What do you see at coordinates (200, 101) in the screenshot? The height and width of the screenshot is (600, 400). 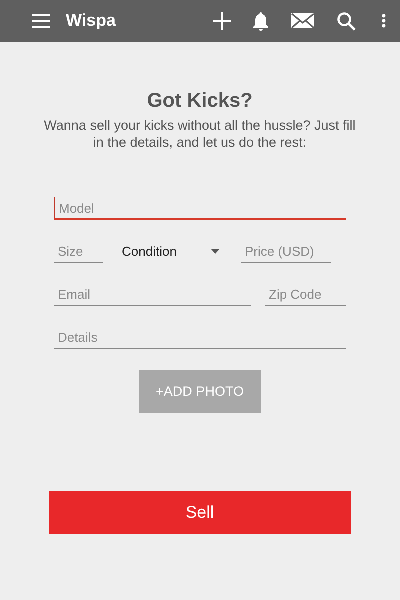 I see `heading: Got Kicks?` at bounding box center [200, 101].